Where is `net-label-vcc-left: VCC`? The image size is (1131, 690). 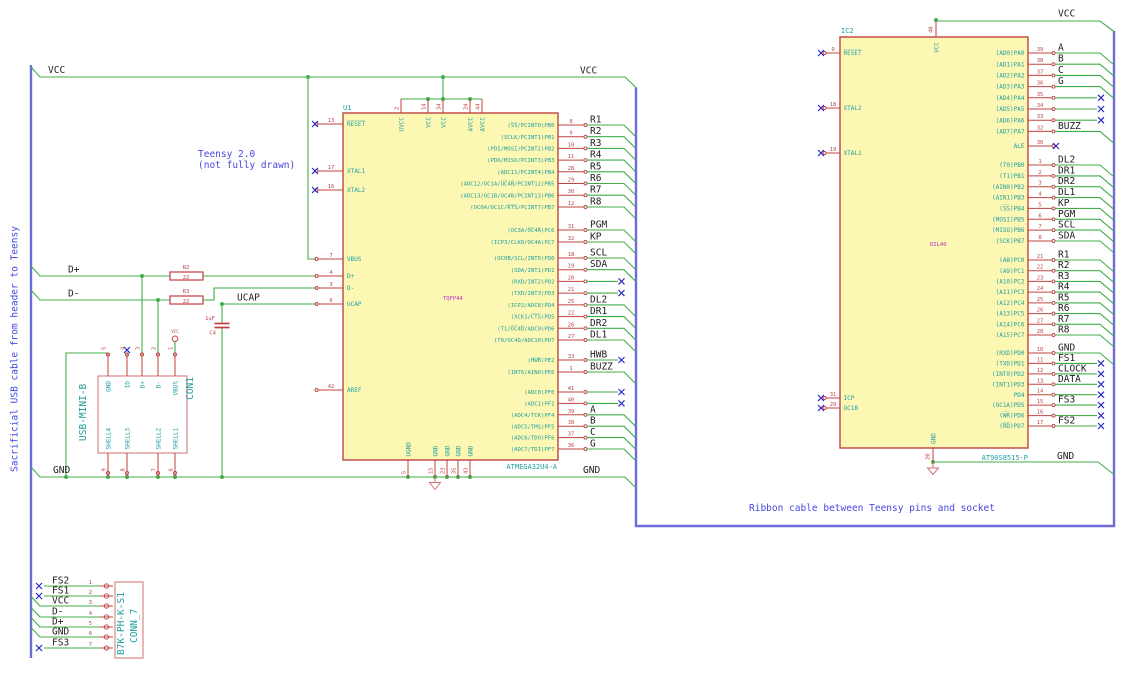 net-label-vcc-left: VCC is located at coordinates (56, 70).